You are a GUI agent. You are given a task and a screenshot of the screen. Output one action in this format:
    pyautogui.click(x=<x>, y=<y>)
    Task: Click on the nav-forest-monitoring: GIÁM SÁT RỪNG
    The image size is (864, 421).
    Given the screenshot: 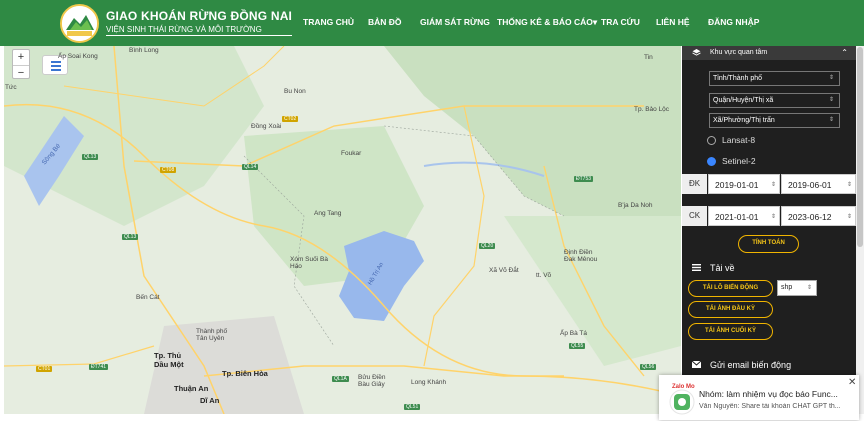 What is the action you would take?
    pyautogui.click(x=455, y=22)
    